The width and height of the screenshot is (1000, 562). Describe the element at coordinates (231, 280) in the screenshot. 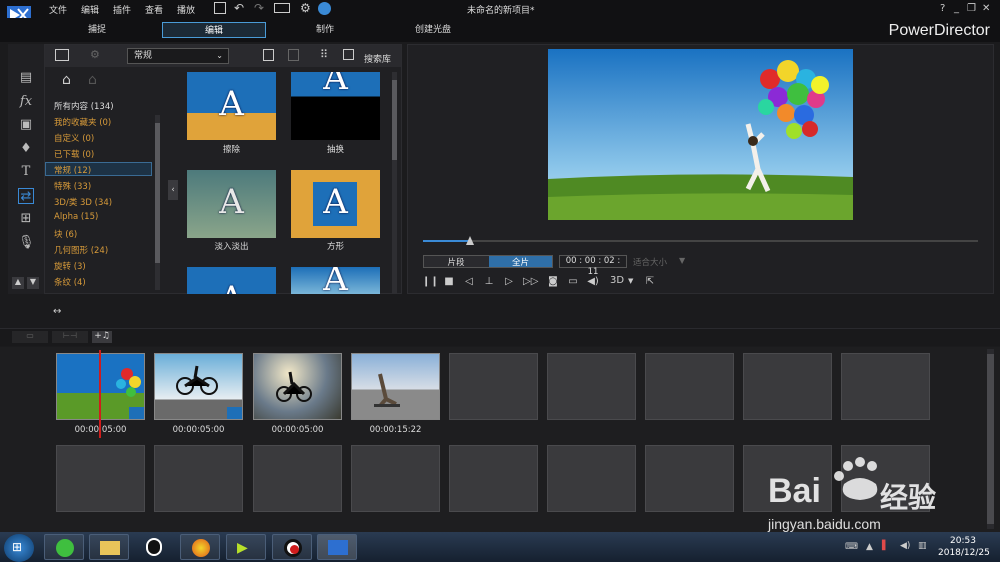

I see `transition-thumb-5: A` at that location.